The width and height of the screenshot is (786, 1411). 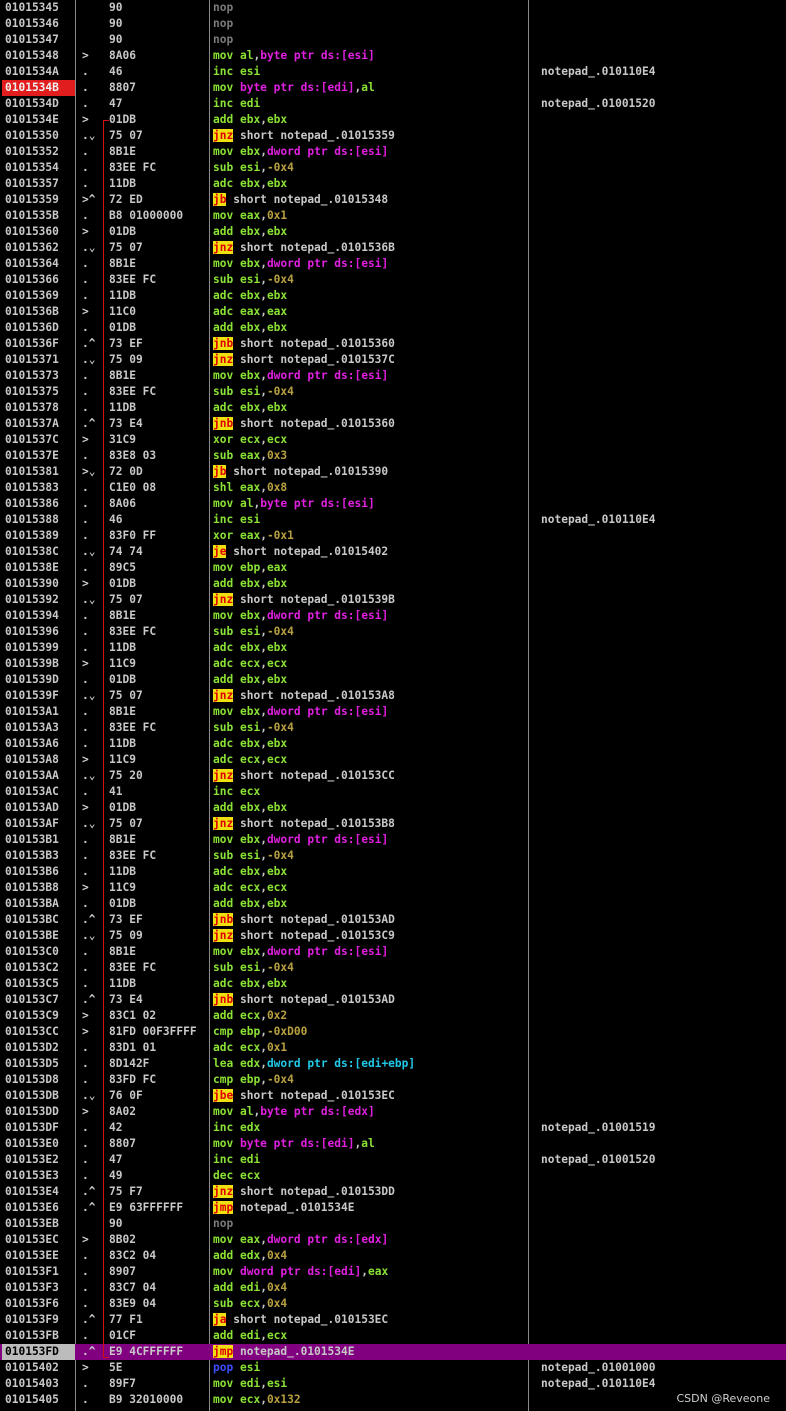 I want to click on address-cell: 010153F9, so click(x=38, y=1320).